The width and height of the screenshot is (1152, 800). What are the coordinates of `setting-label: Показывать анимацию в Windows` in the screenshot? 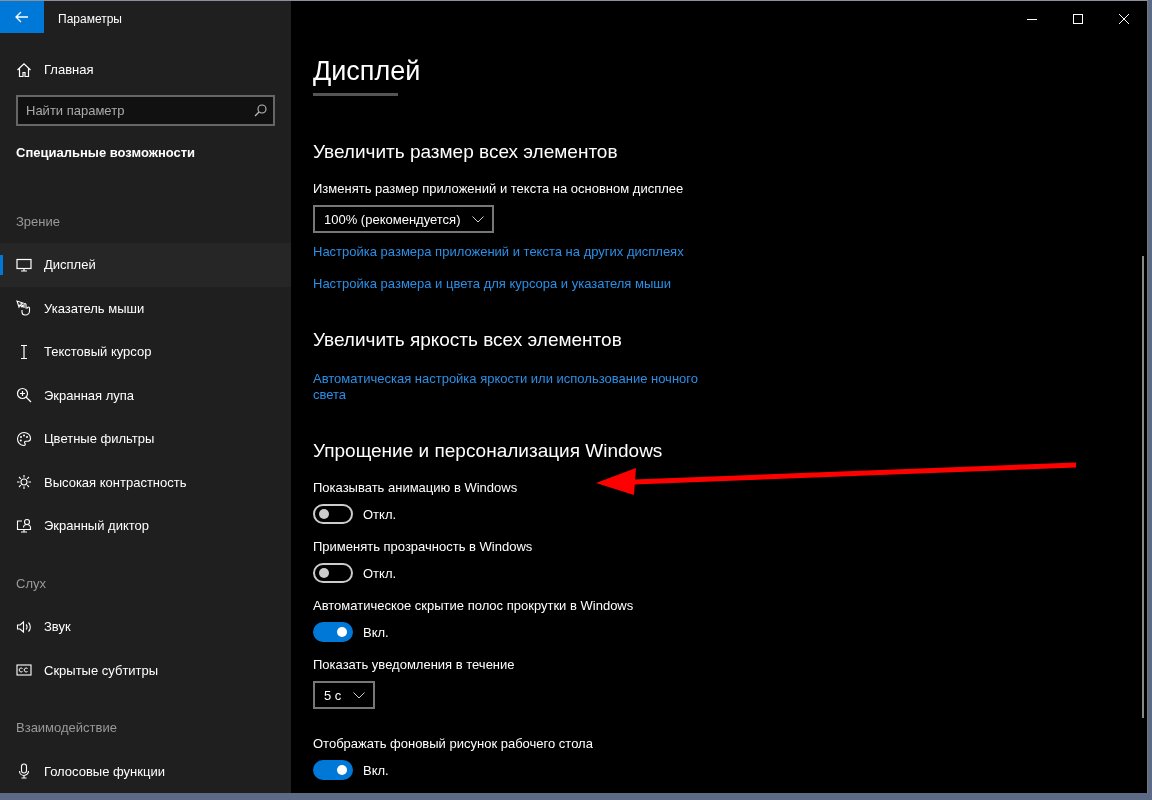 It's located at (415, 488).